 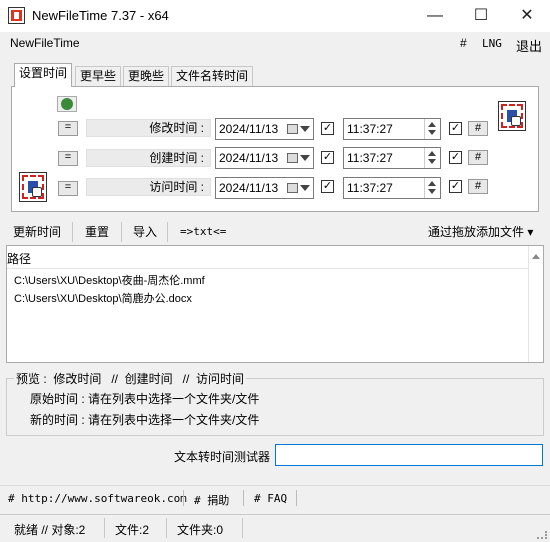 What do you see at coordinates (478, 157) in the screenshot?
I see `created-hash-button: #` at bounding box center [478, 157].